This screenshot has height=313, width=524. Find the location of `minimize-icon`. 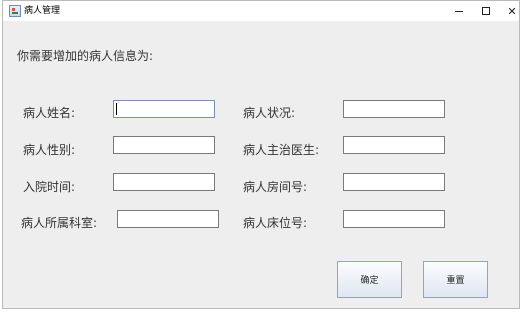

minimize-icon is located at coordinates (459, 11).